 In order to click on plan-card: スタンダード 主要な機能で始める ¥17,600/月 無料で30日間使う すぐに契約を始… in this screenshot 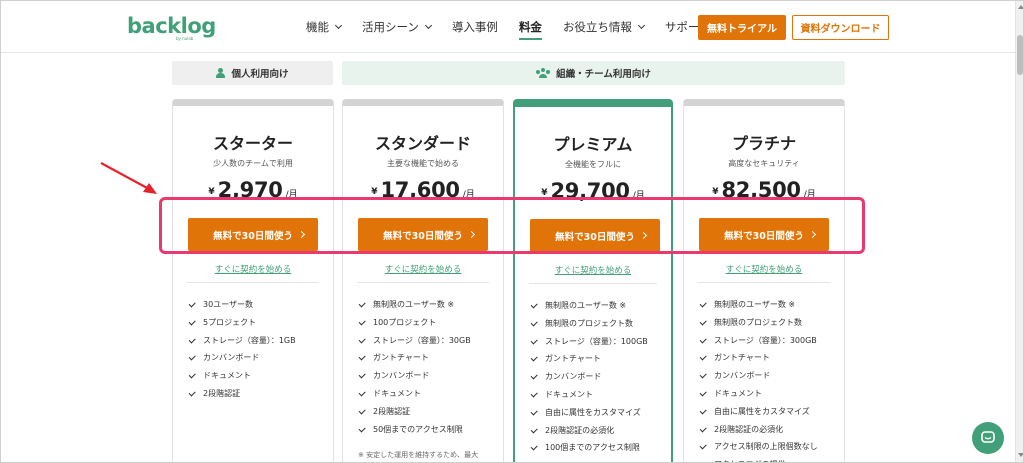, I will do `click(423, 280)`.